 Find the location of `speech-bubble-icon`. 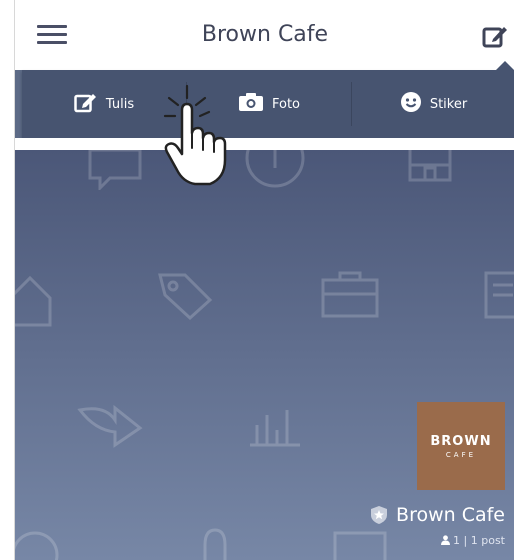

speech-bubble-icon is located at coordinates (115, 170).